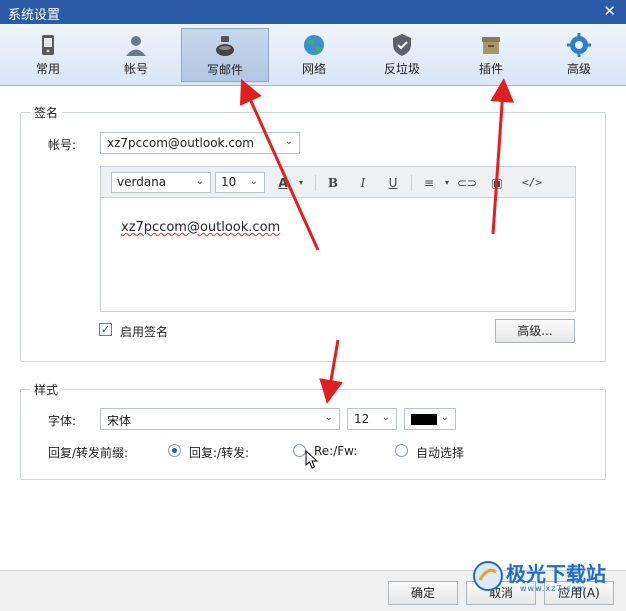 The height and width of the screenshot is (611, 626). Describe the element at coordinates (401, 69) in the screenshot. I see `tab-antispam-label: 反垃圾` at that location.